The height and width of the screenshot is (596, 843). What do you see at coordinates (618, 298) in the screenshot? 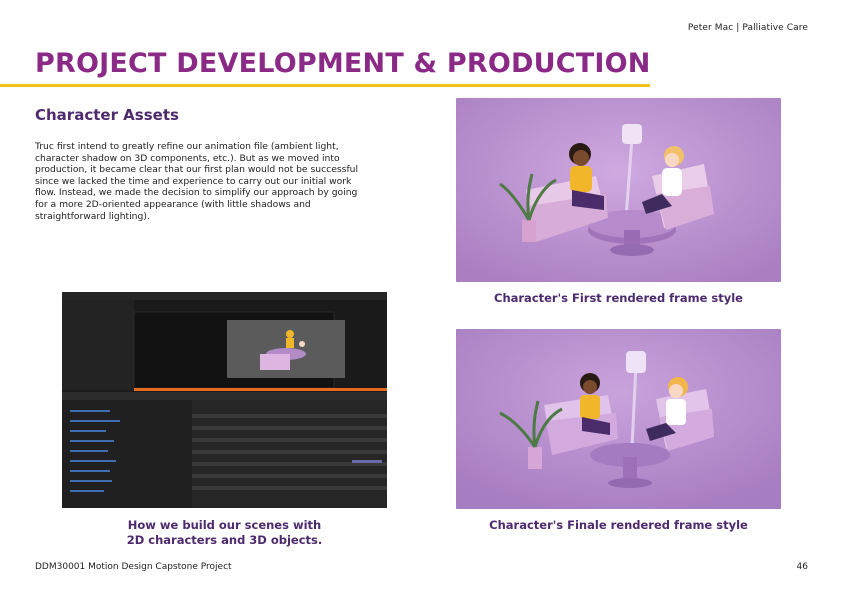
I see `first-frame-caption: Character's First rendered frame style` at bounding box center [618, 298].